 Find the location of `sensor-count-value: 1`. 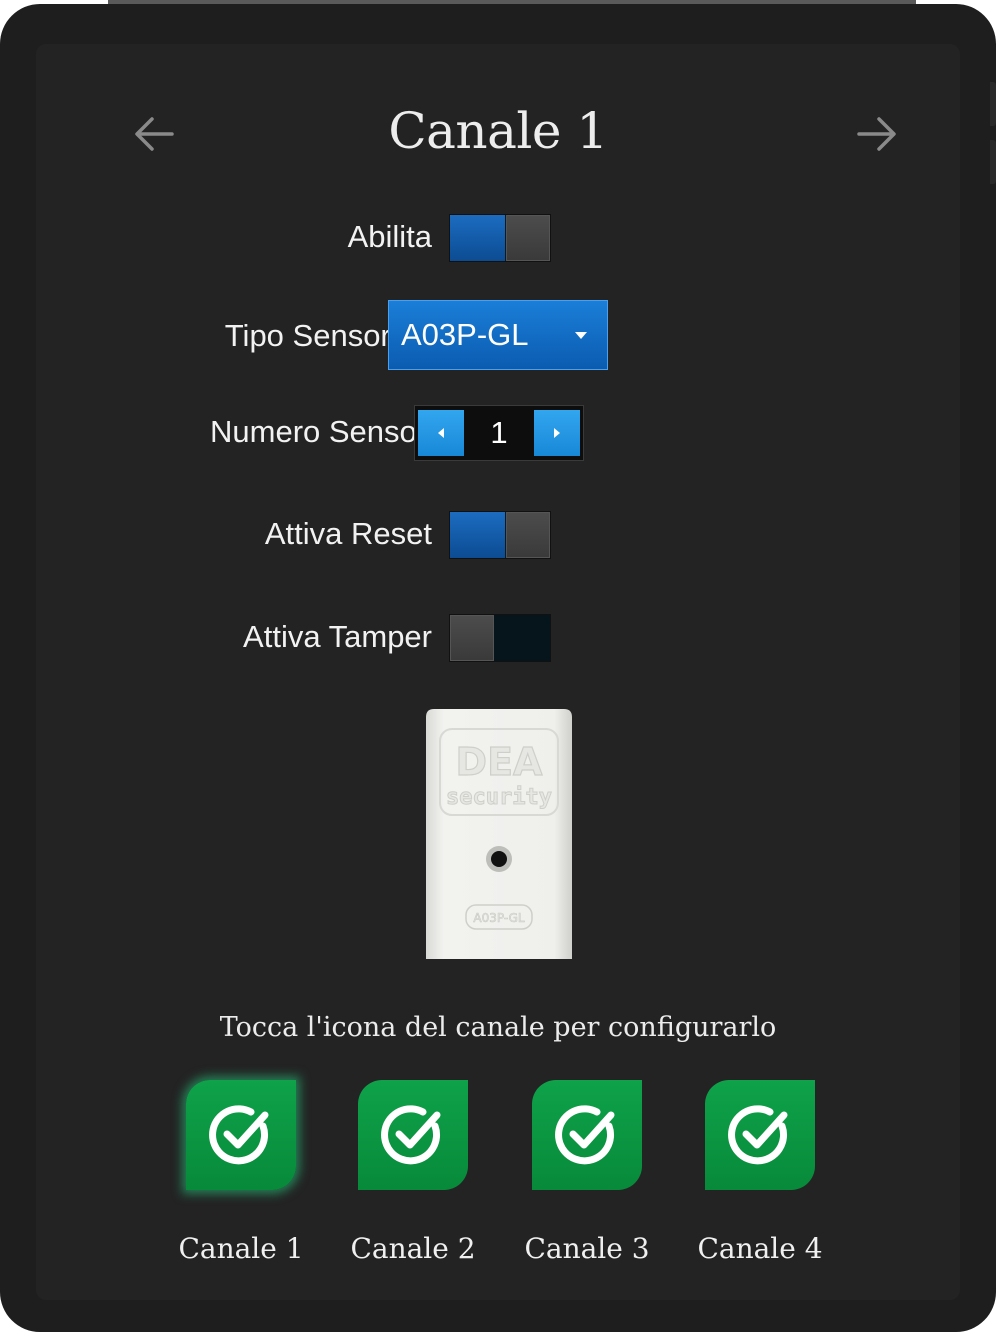

sensor-count-value: 1 is located at coordinates (499, 432).